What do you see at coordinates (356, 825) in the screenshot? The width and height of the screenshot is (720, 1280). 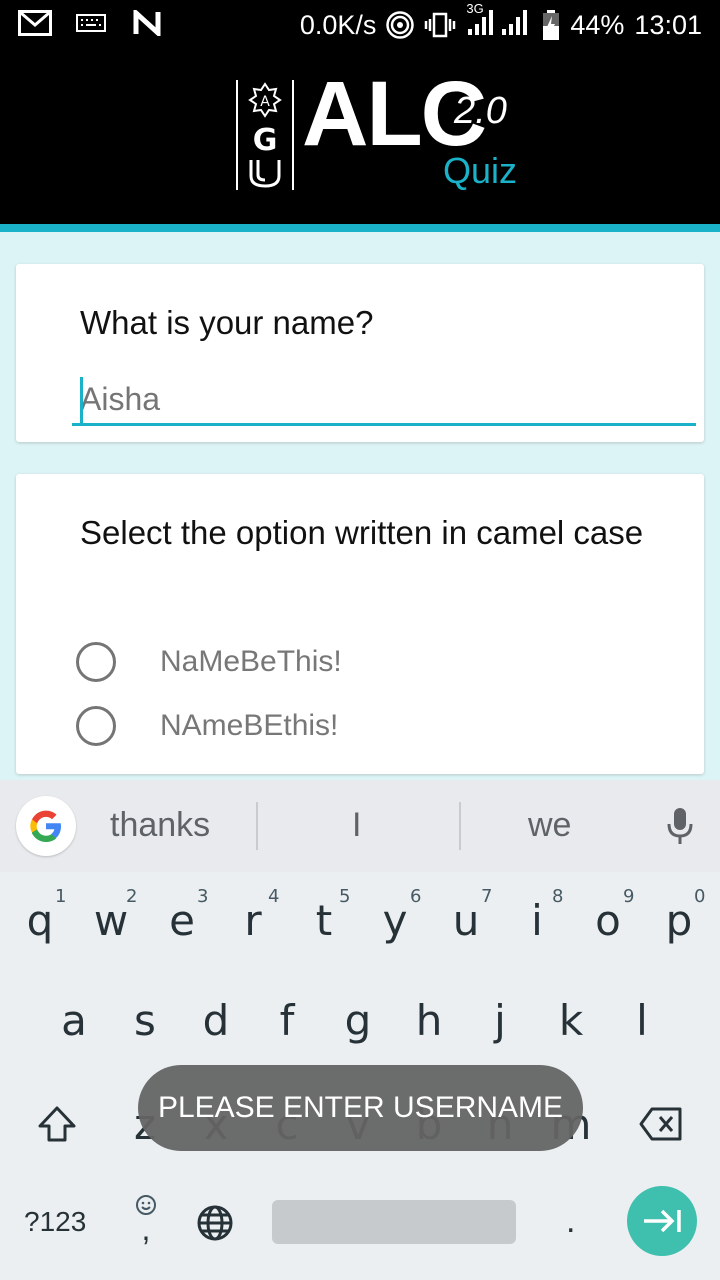 I see `suggestion-2: I` at bounding box center [356, 825].